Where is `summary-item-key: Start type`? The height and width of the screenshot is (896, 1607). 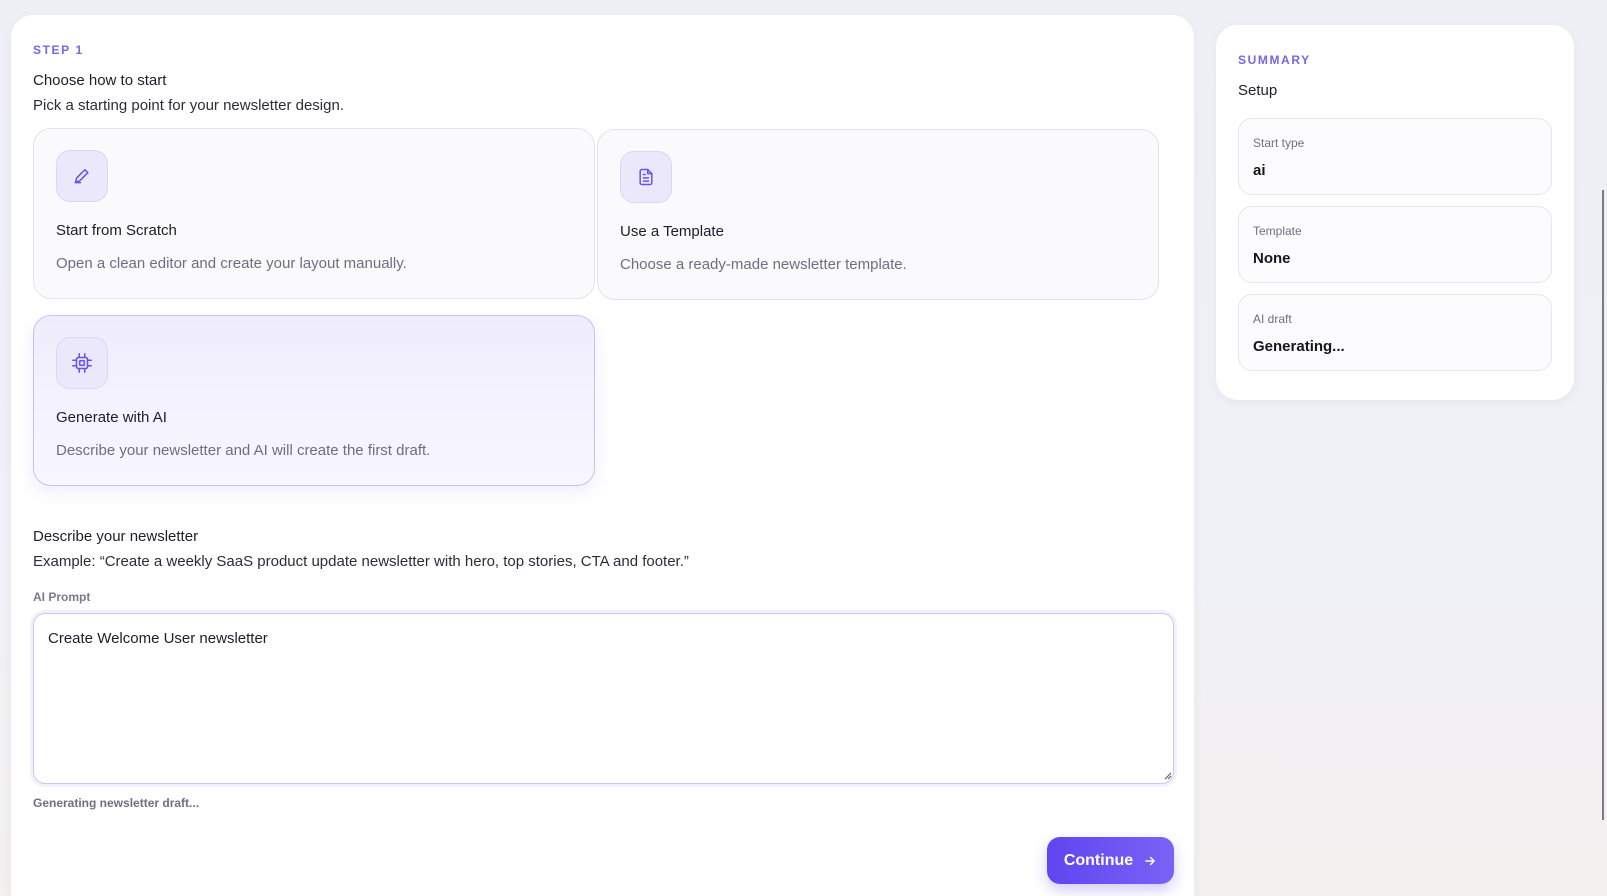
summary-item-key: Start type is located at coordinates (1279, 143).